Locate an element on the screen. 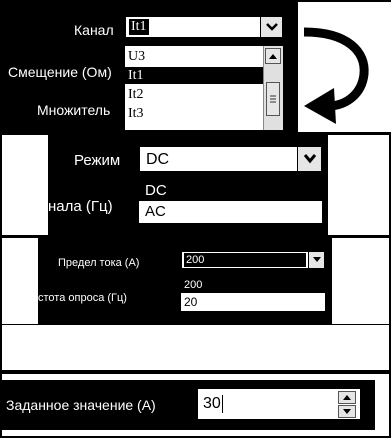  range-dropdown-button is located at coordinates (316, 260).